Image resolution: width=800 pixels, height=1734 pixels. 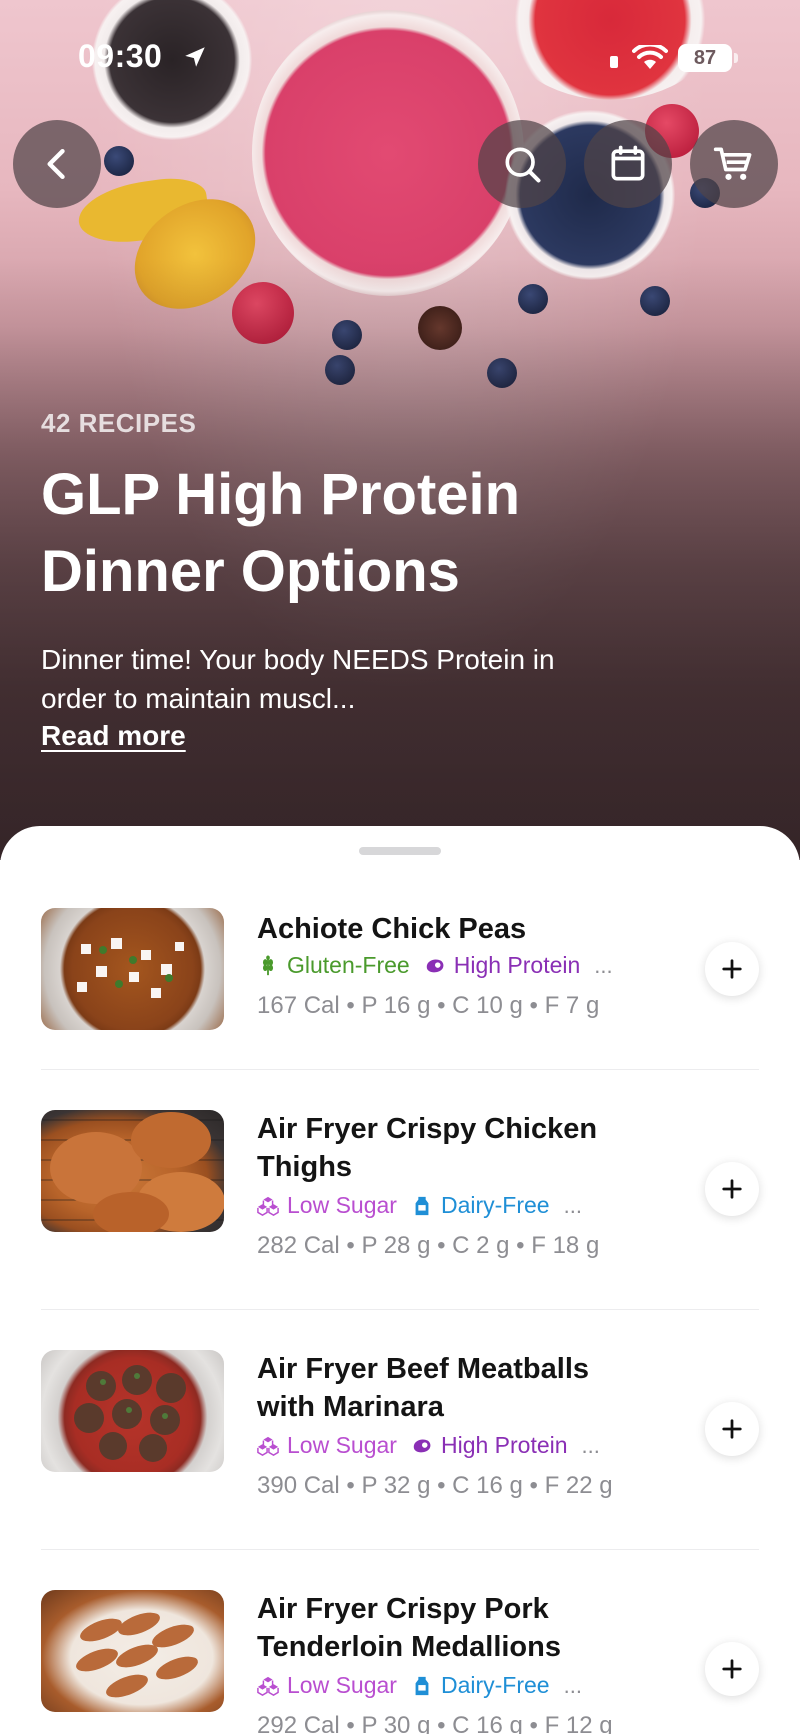 I want to click on collection-title: GLP High Protein Dinner Options, so click(x=281, y=533).